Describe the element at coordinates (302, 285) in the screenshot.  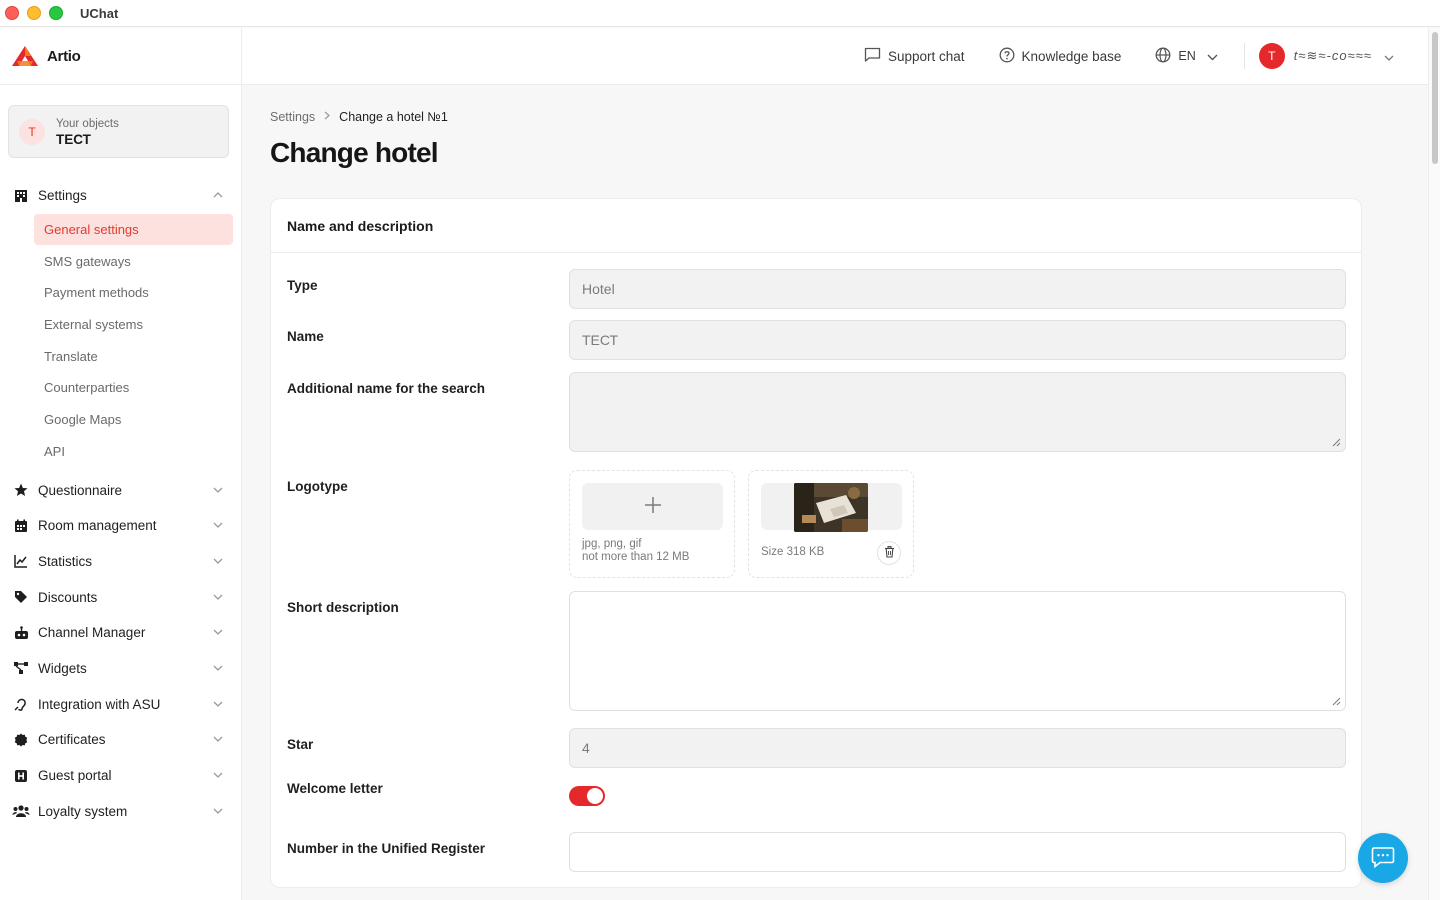
I see `type-label: Type` at that location.